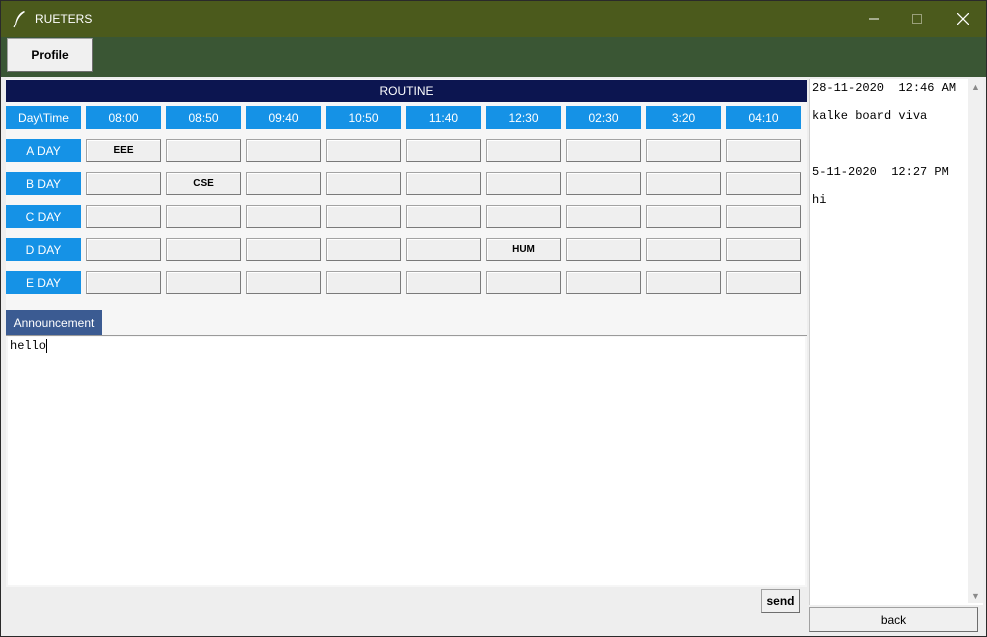 The height and width of the screenshot is (637, 987). What do you see at coordinates (880, 172) in the screenshot?
I see `feed-item-datetime: 5-11-2020 12:27 PM` at bounding box center [880, 172].